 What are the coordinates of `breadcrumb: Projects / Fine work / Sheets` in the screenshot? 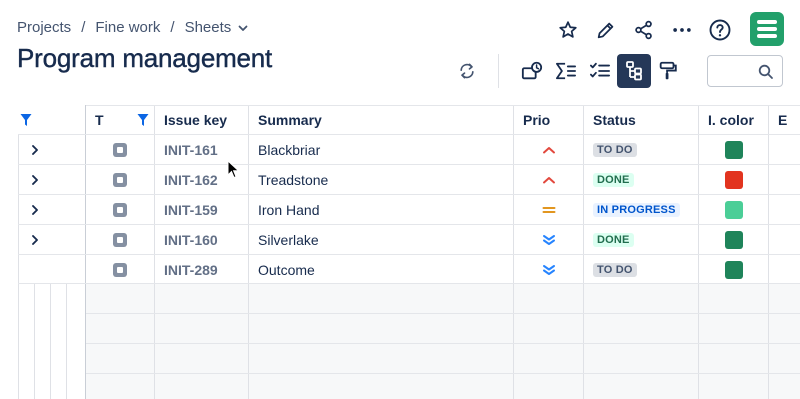 It's located at (133, 27).